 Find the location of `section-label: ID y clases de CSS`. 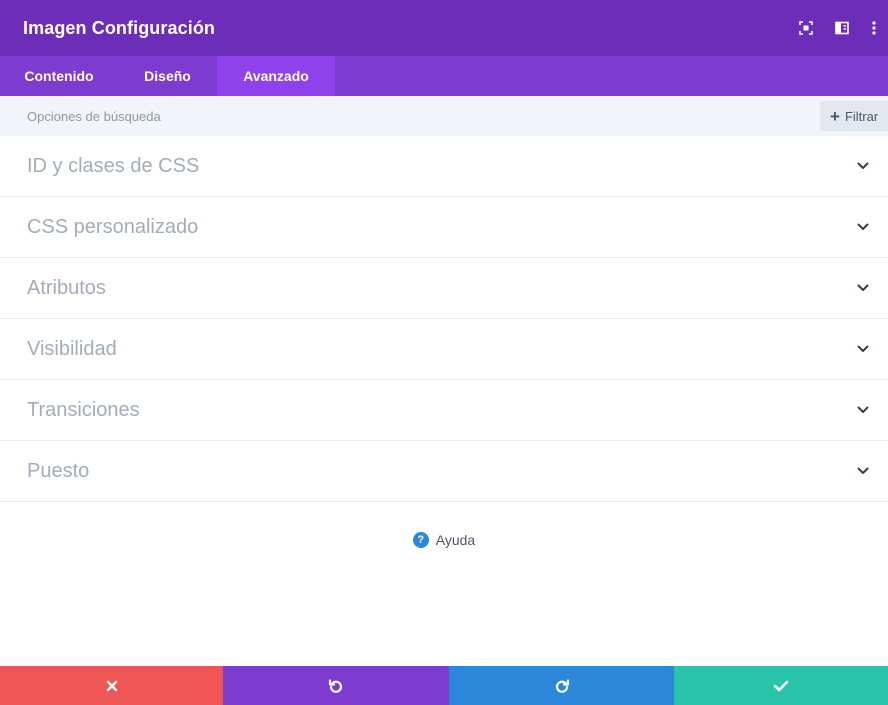

section-label: ID y clases de CSS is located at coordinates (113, 165).